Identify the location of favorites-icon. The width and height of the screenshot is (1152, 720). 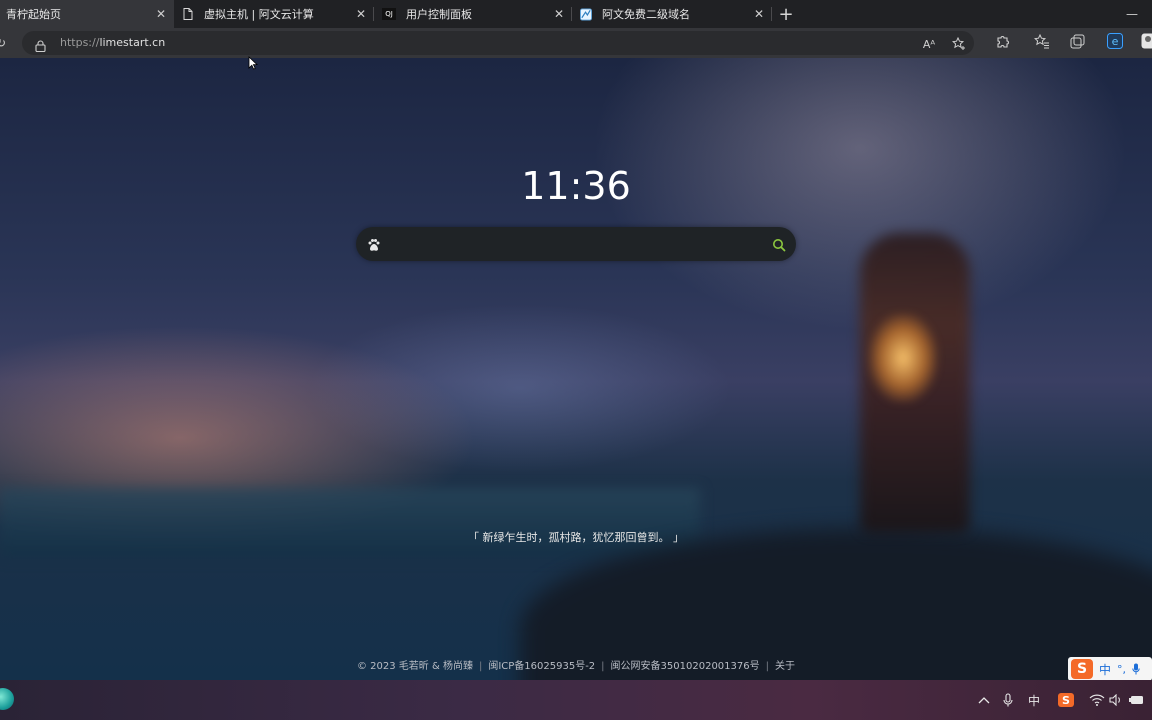
(1042, 41).